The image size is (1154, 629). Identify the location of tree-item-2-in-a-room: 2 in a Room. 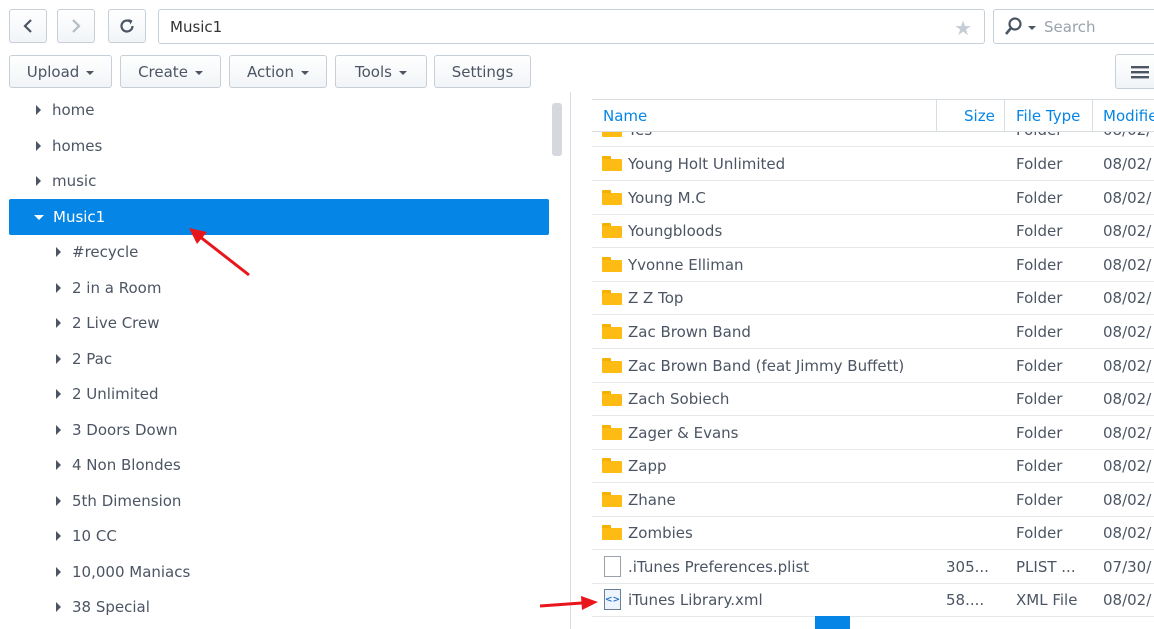
(279, 288).